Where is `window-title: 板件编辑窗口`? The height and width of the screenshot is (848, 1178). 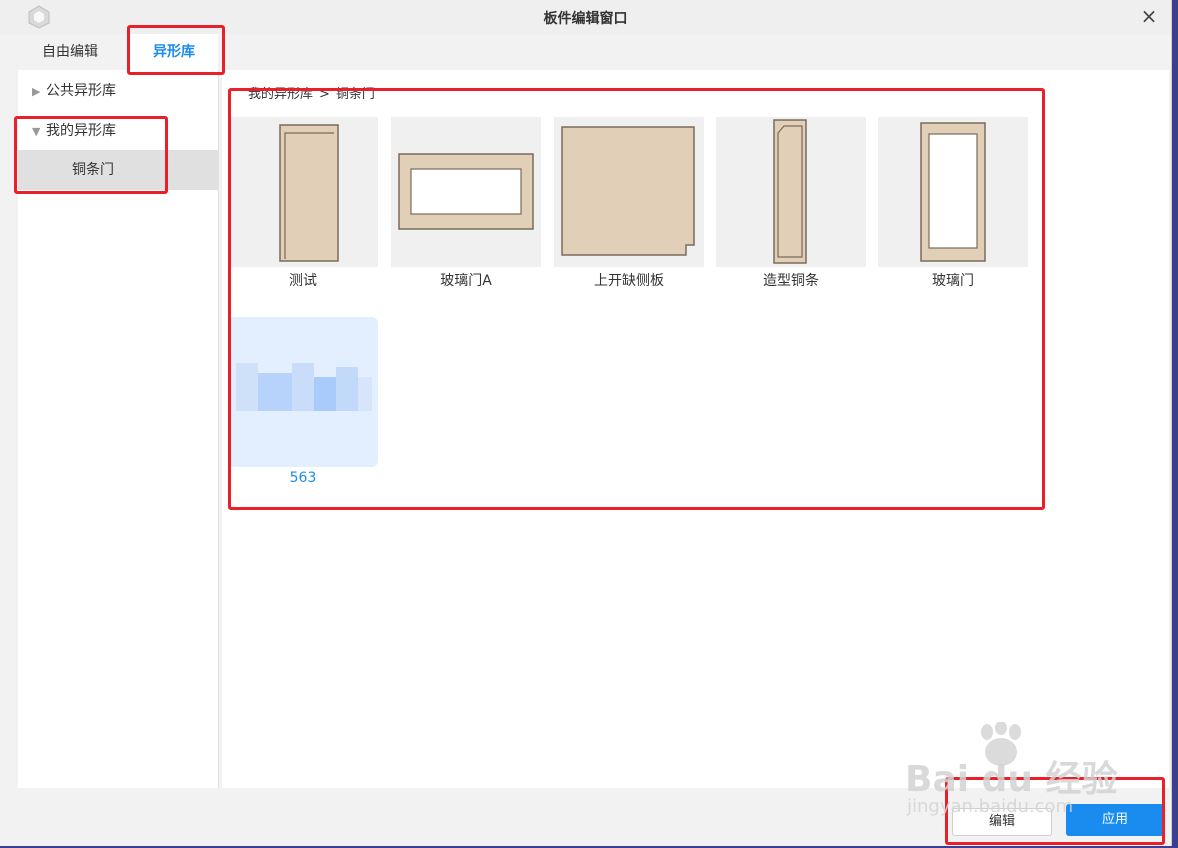 window-title: 板件编辑窗口 is located at coordinates (585, 19).